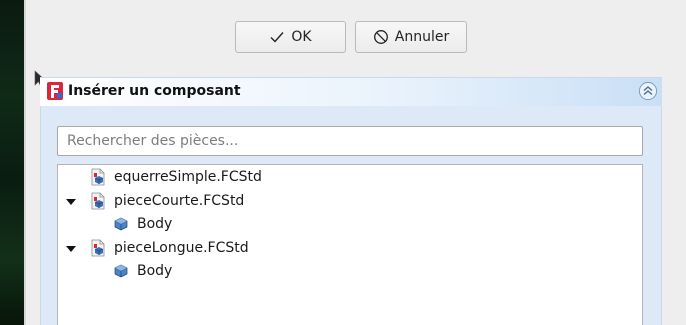 Image resolution: width=686 pixels, height=325 pixels. I want to click on tree-item-file: equerreSimple.FCStd, so click(176, 177).